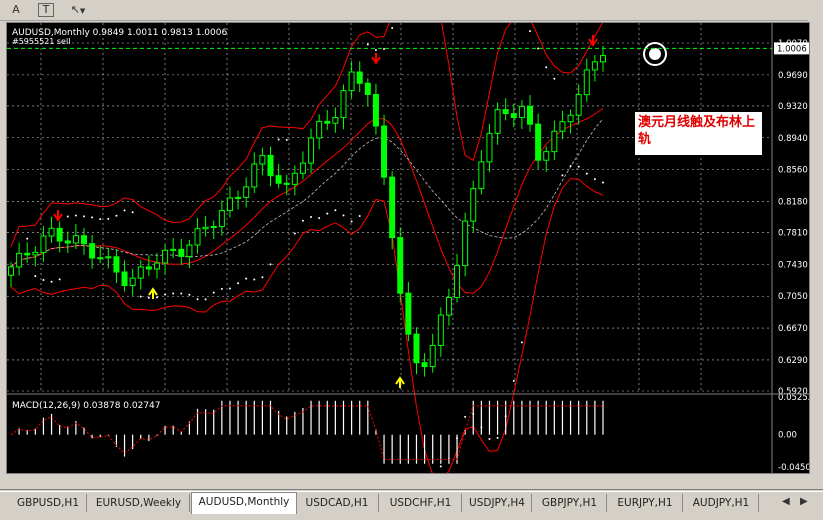 This screenshot has width=823, height=520. I want to click on scroll-right-icon: ▶, so click(804, 501).